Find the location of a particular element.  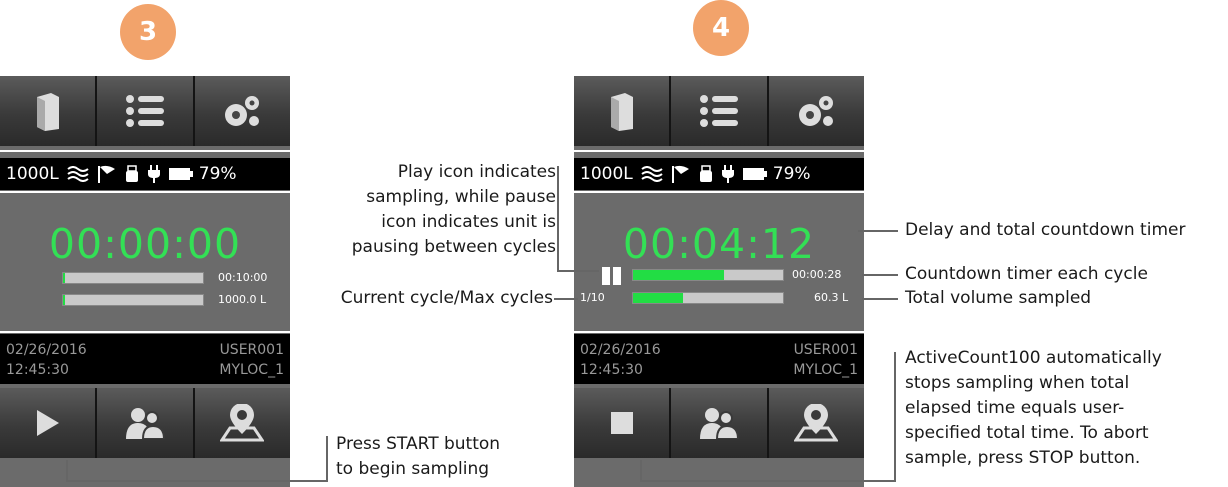

stop-icon is located at coordinates (621, 423).